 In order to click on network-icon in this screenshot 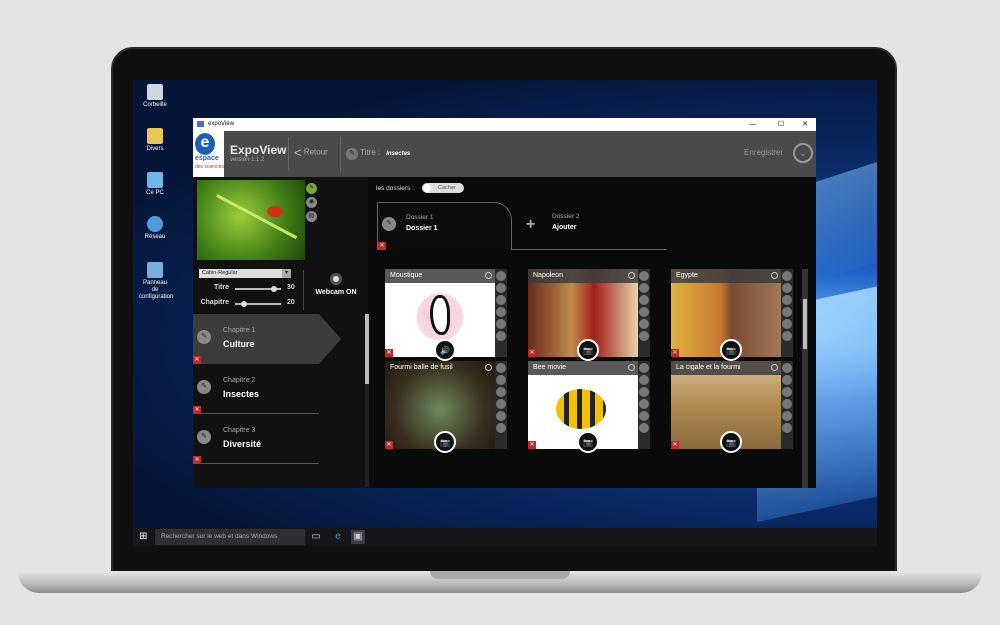, I will do `click(155, 224)`.